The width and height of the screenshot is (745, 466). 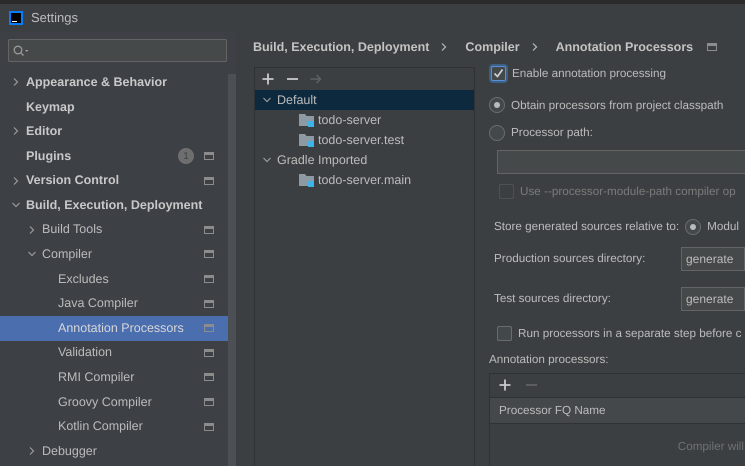 I want to click on sidebar-item: Debugger, so click(x=114, y=451).